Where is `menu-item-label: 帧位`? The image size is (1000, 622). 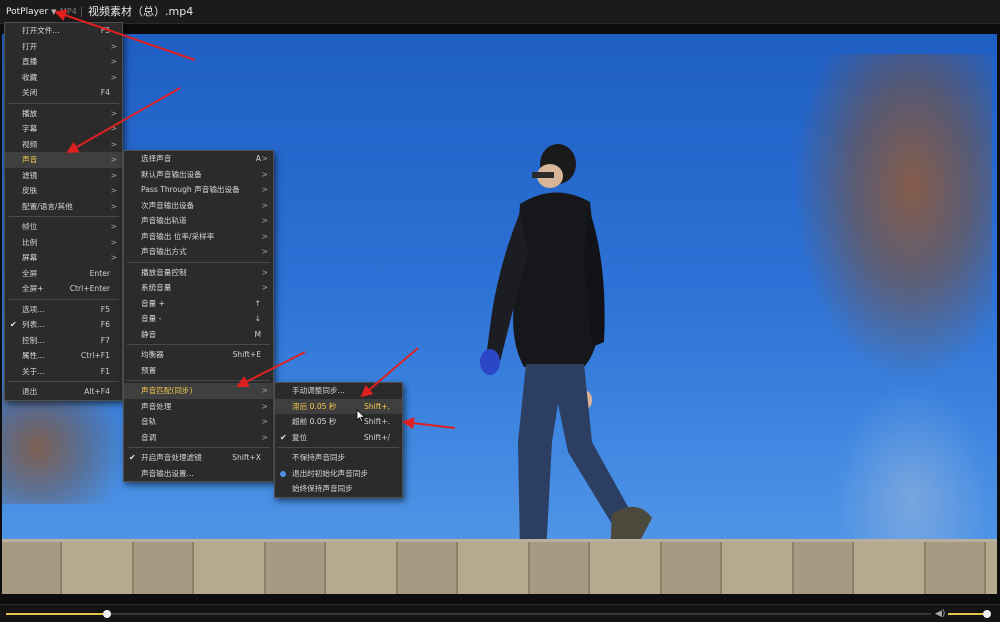
menu-item-label: 帧位 is located at coordinates (30, 226).